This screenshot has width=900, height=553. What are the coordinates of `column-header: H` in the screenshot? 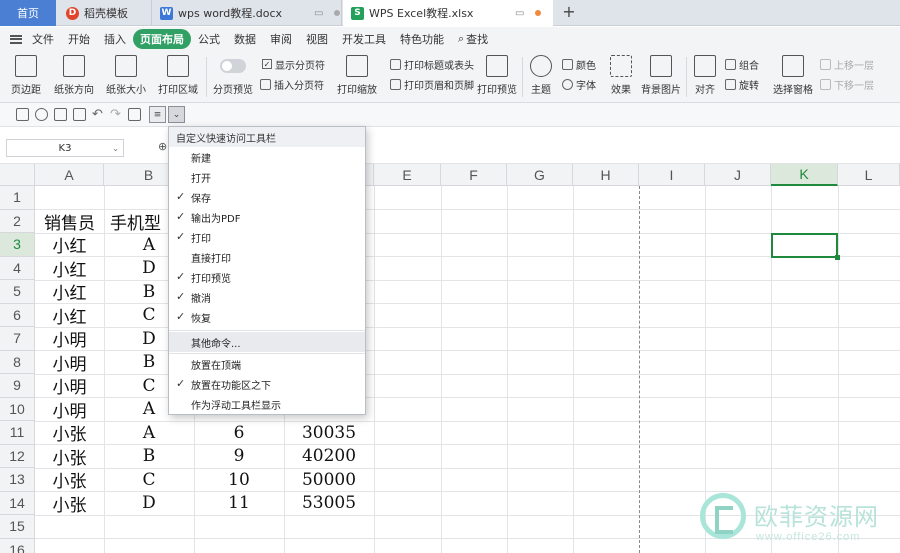 It's located at (606, 175).